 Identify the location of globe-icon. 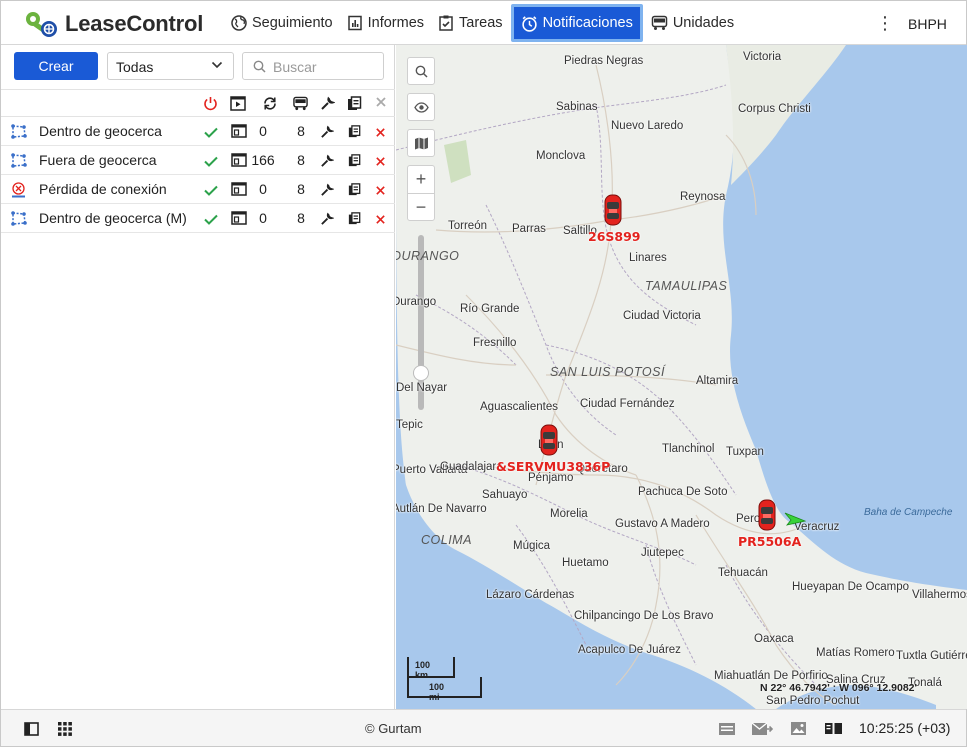
(239, 23).